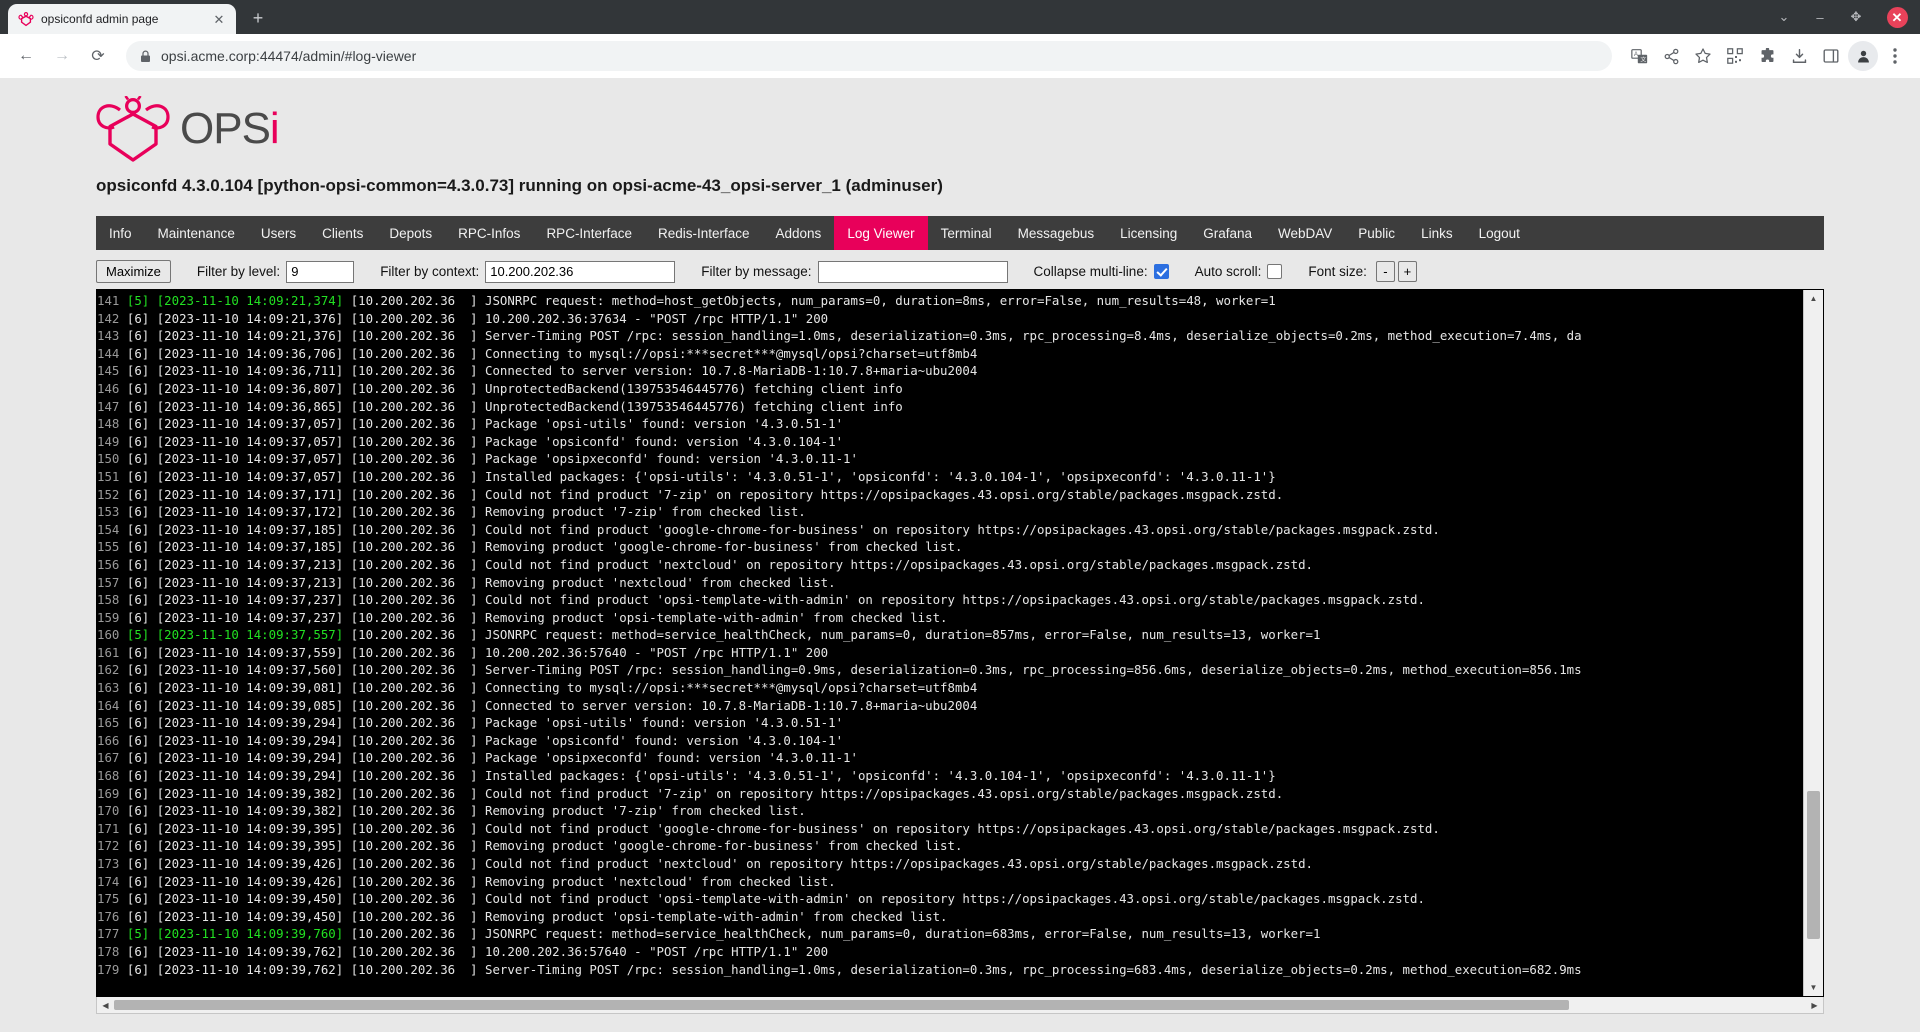 This screenshot has height=1032, width=1920. Describe the element at coordinates (1305, 233) in the screenshot. I see `nav-item-webdav: WebDAV` at that location.